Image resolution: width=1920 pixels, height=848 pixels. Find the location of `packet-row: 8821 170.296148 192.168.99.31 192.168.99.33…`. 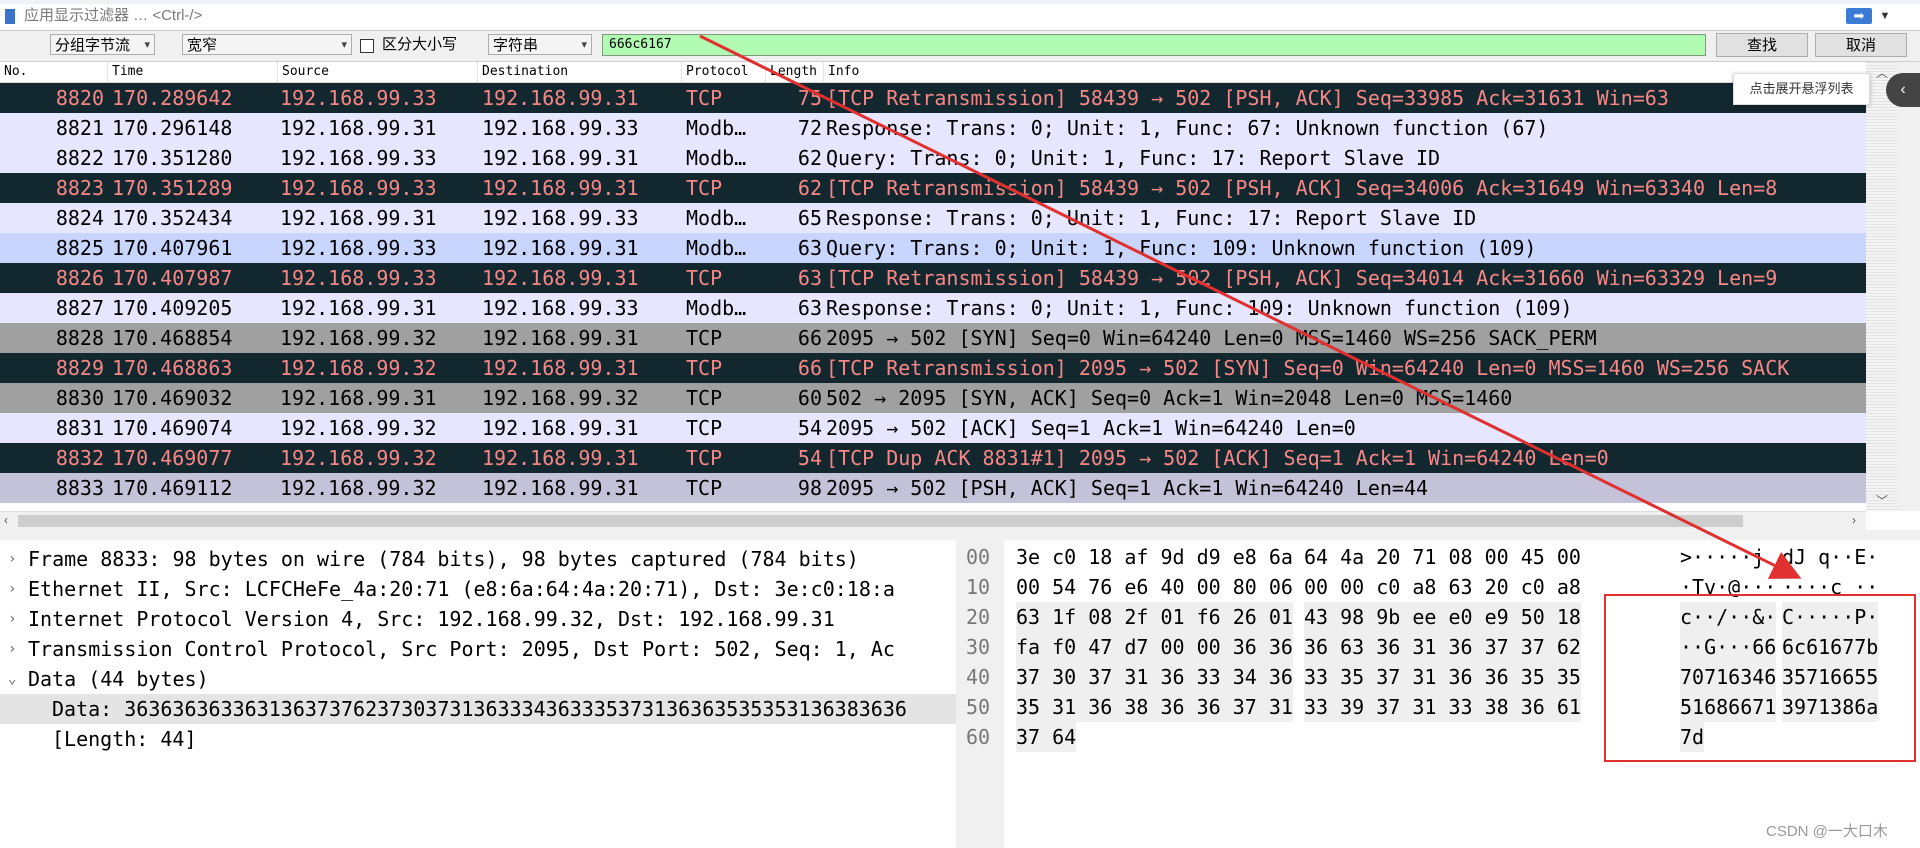

packet-row: 8821 170.296148 192.168.99.31 192.168.99.33… is located at coordinates (933, 128).